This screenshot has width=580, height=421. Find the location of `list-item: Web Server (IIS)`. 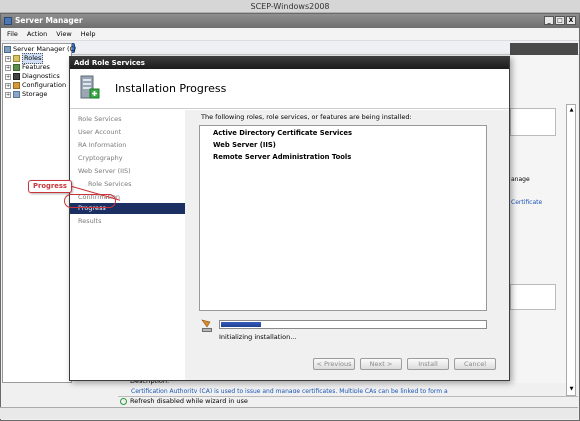

list-item: Web Server (IIS) is located at coordinates (244, 145).